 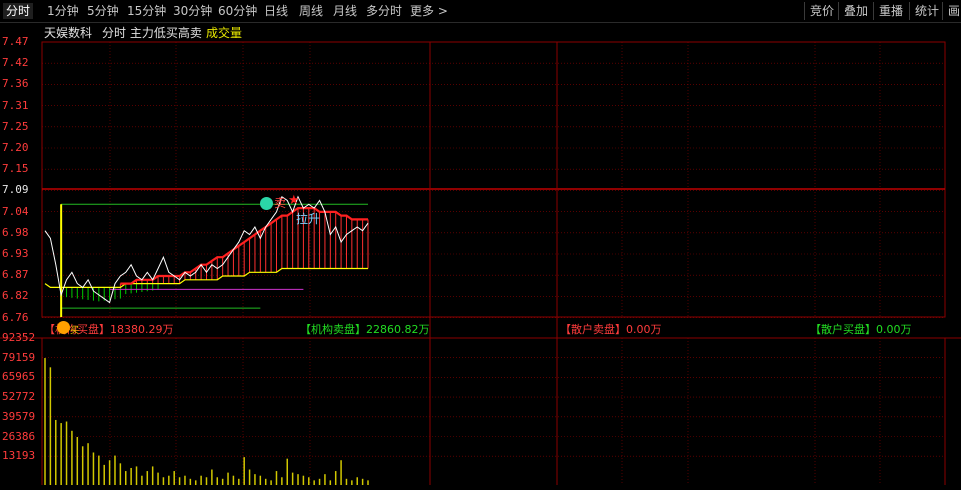 What do you see at coordinates (15, 169) in the screenshot?
I see `price-tick-label: 7.15` at bounding box center [15, 169].